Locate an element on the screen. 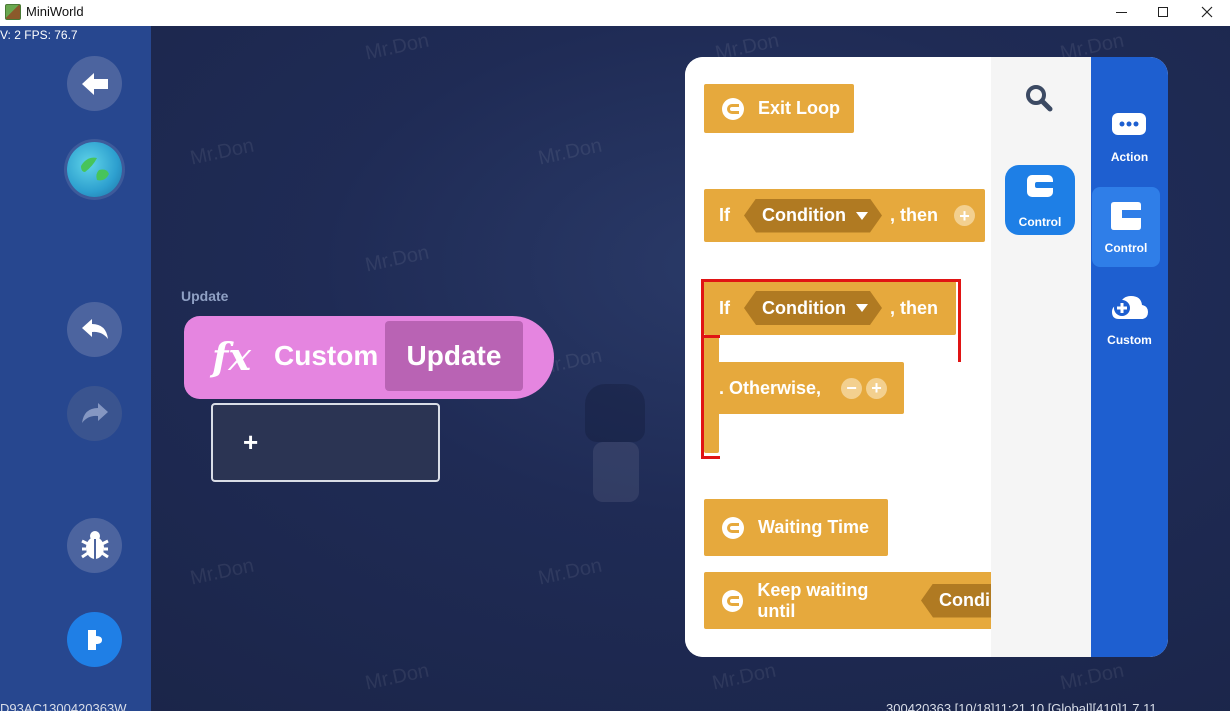 The height and width of the screenshot is (711, 1230). waiting-time-block: Waiting Time is located at coordinates (796, 527).